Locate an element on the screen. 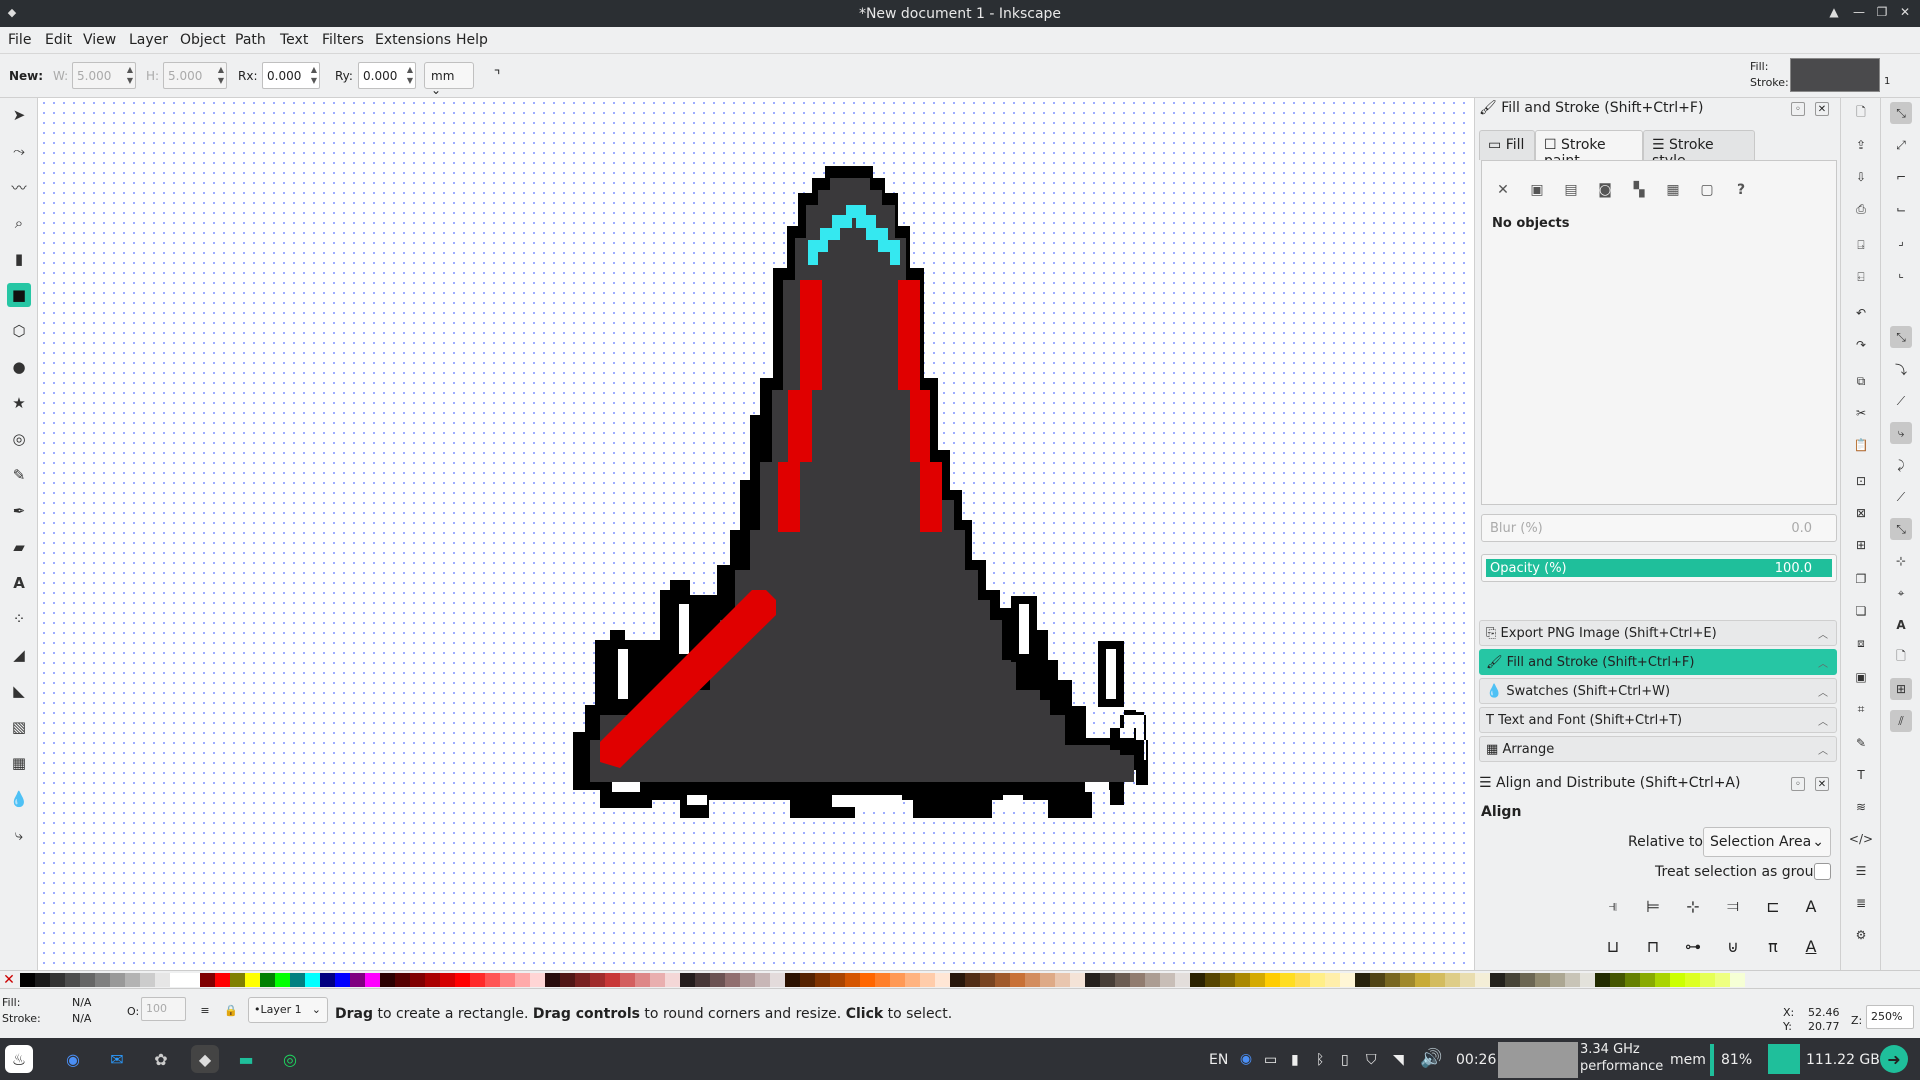 The width and height of the screenshot is (1920, 1080). copy-icon: ⧉ is located at coordinates (1861, 381).